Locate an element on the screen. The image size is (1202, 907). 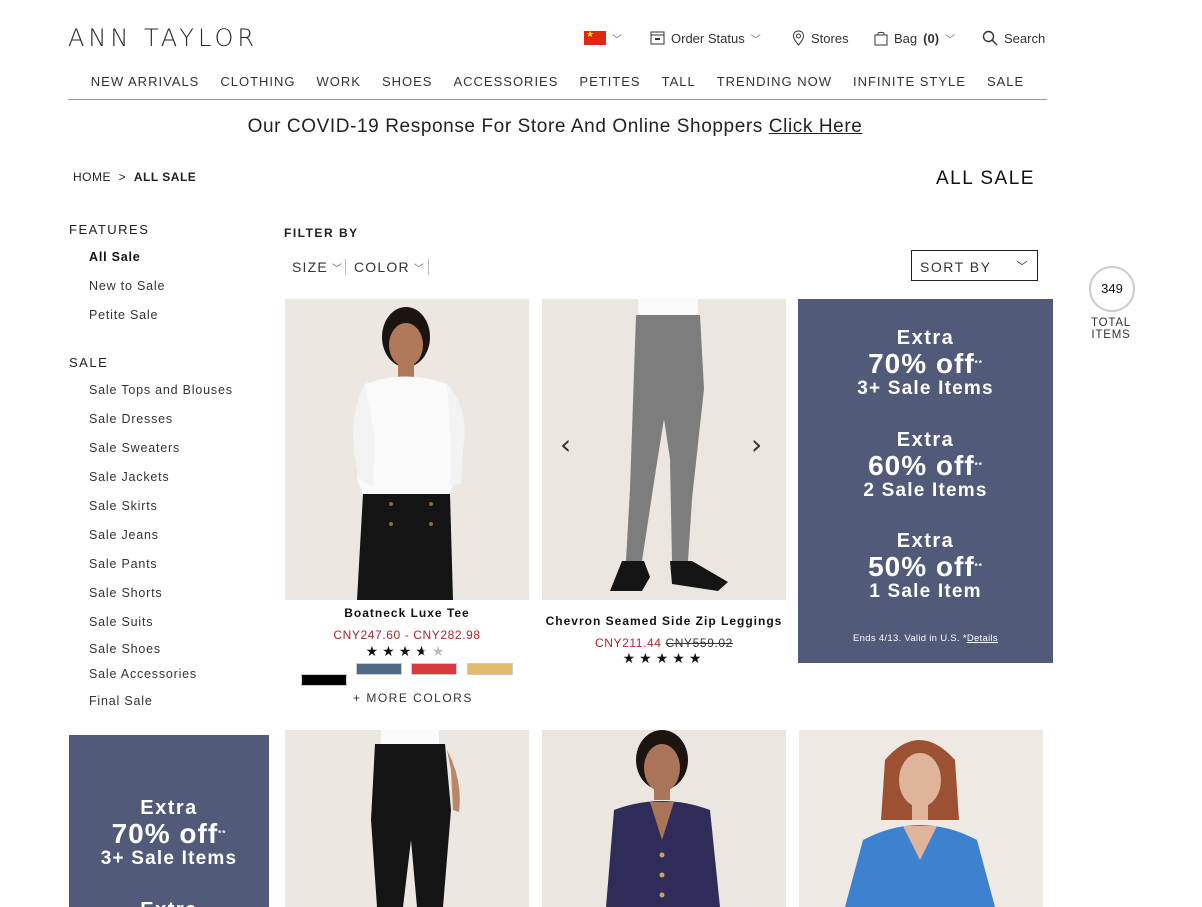
nav-clothing: CLOTHING is located at coordinates (258, 86).